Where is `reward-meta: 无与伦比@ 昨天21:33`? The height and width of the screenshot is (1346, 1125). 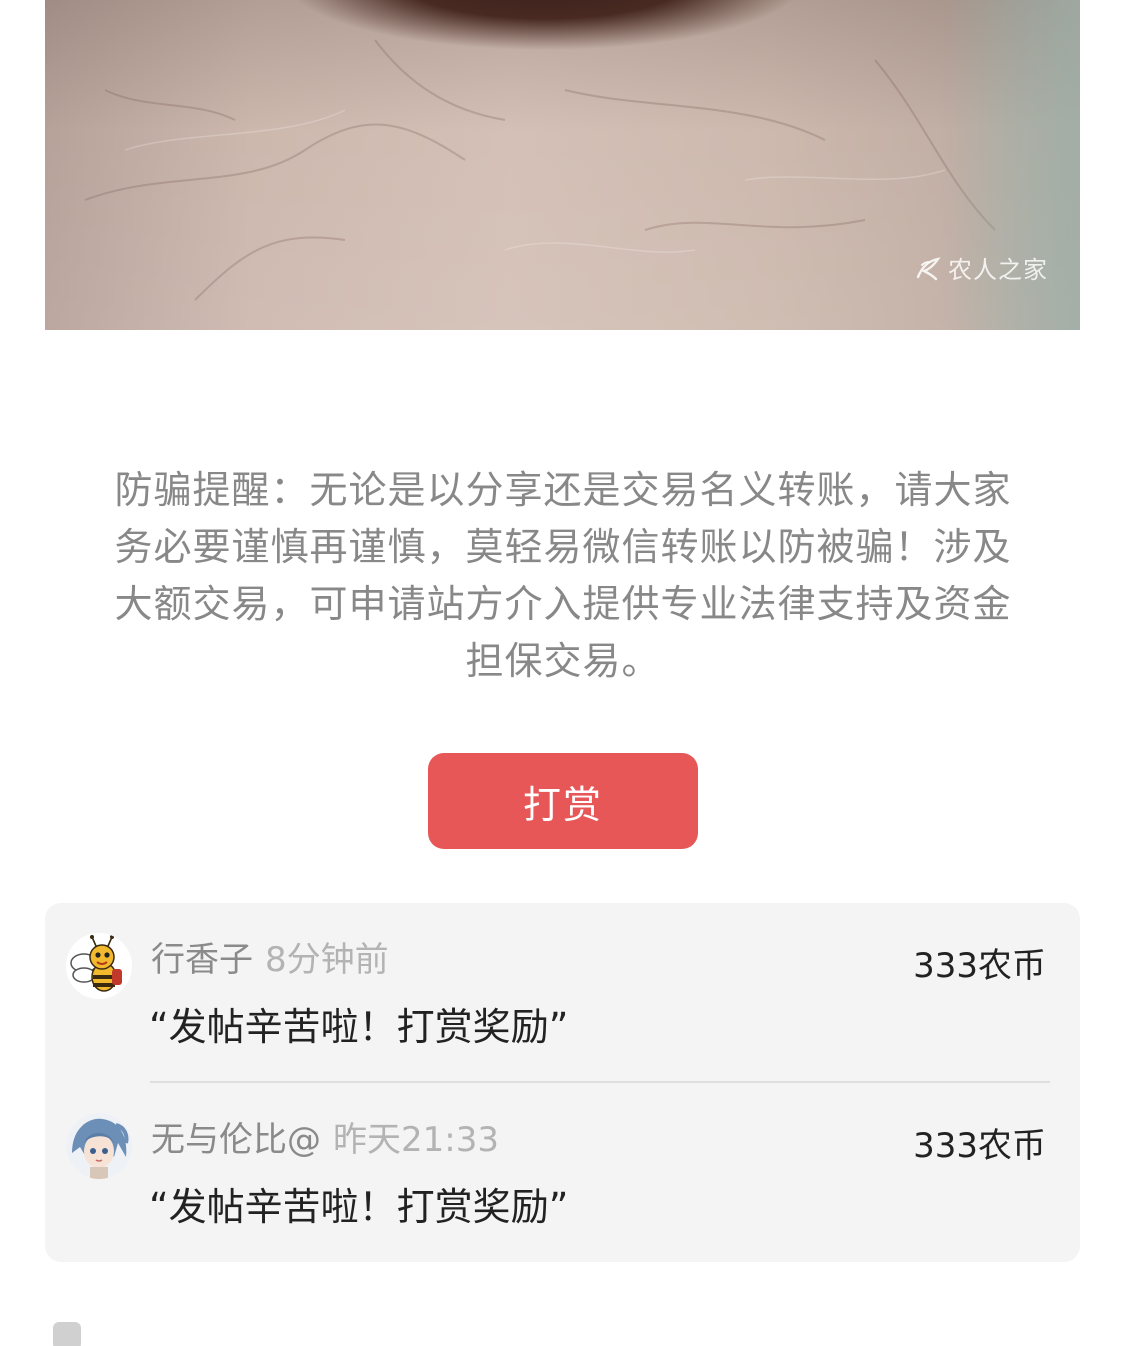 reward-meta: 无与伦比@ 昨天21:33 is located at coordinates (325, 1140).